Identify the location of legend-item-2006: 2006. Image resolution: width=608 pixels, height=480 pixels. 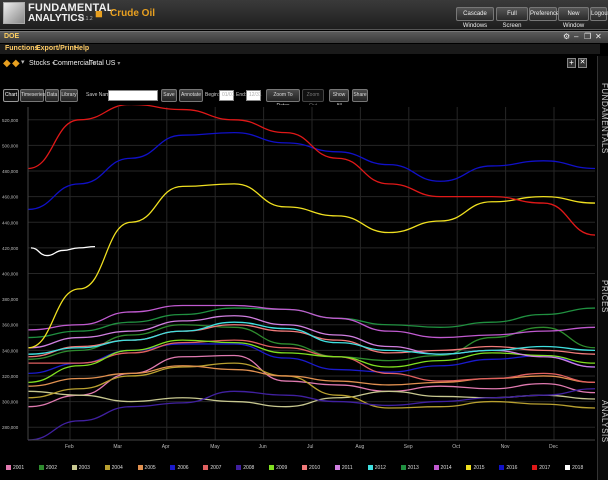
(179, 468).